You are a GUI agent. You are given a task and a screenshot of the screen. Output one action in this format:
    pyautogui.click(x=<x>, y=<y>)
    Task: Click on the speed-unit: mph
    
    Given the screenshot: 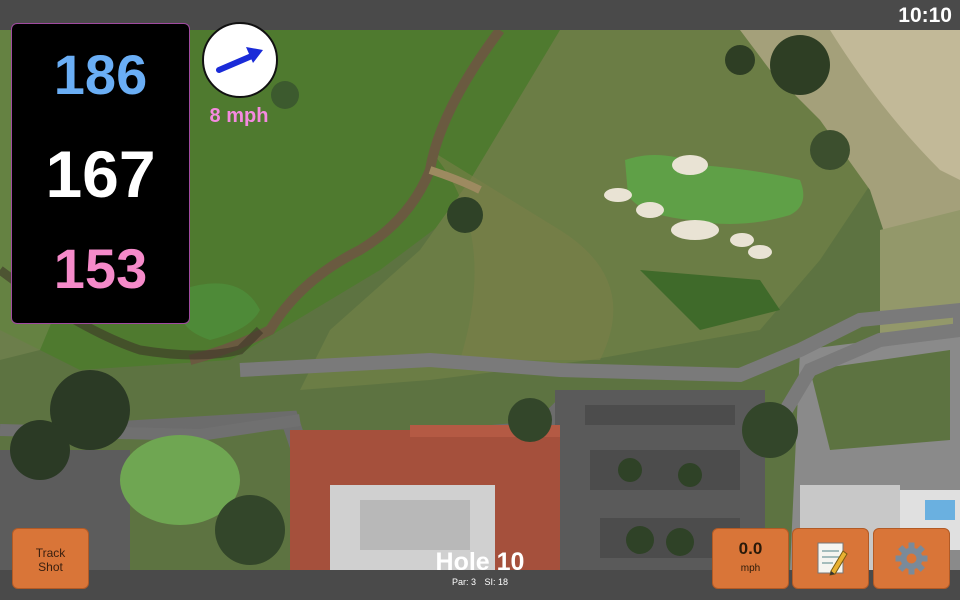 What is the action you would take?
    pyautogui.click(x=750, y=568)
    